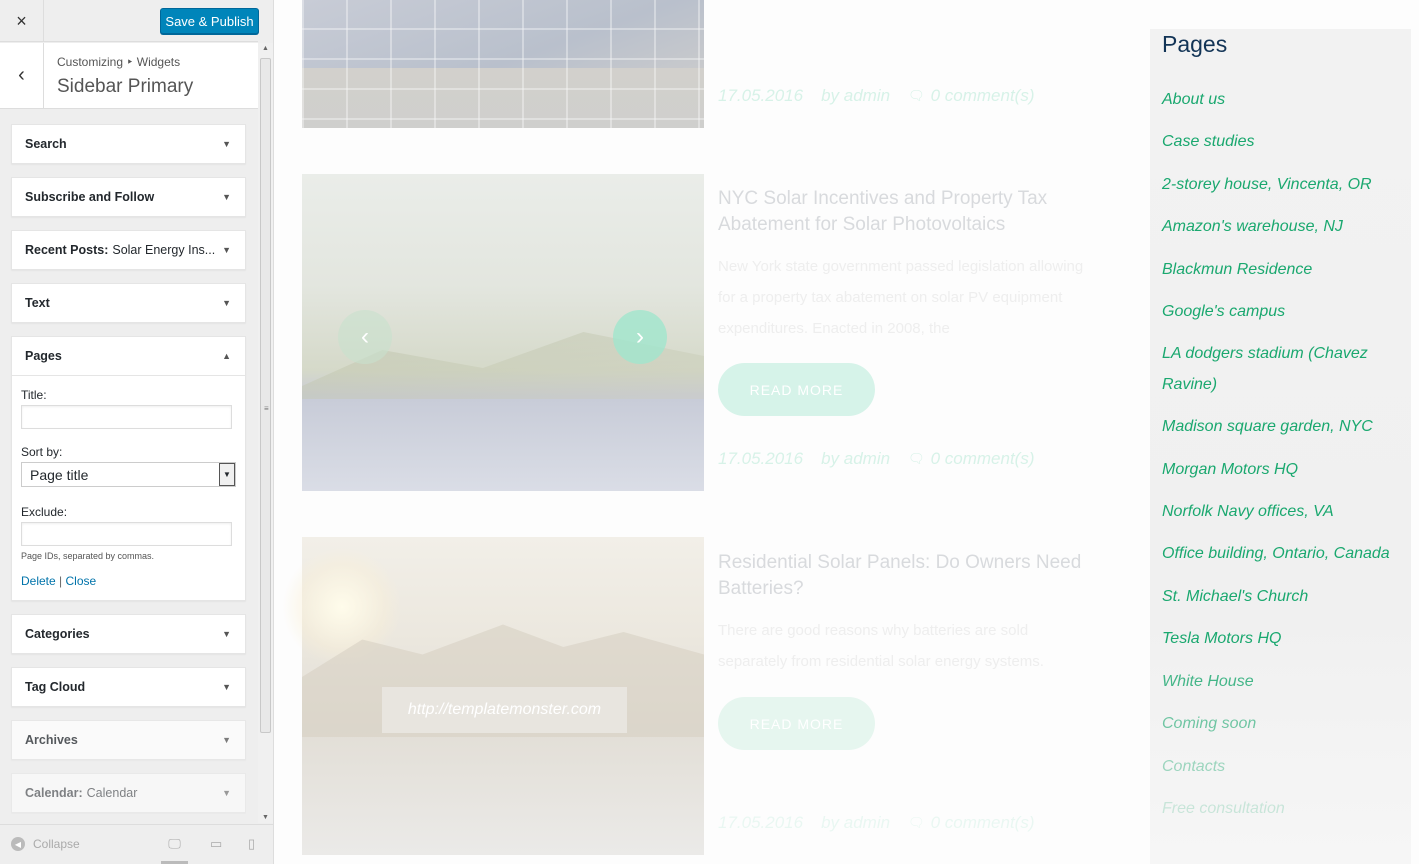  Describe the element at coordinates (1195, 44) in the screenshot. I see `sidebar-title: Pages` at that location.